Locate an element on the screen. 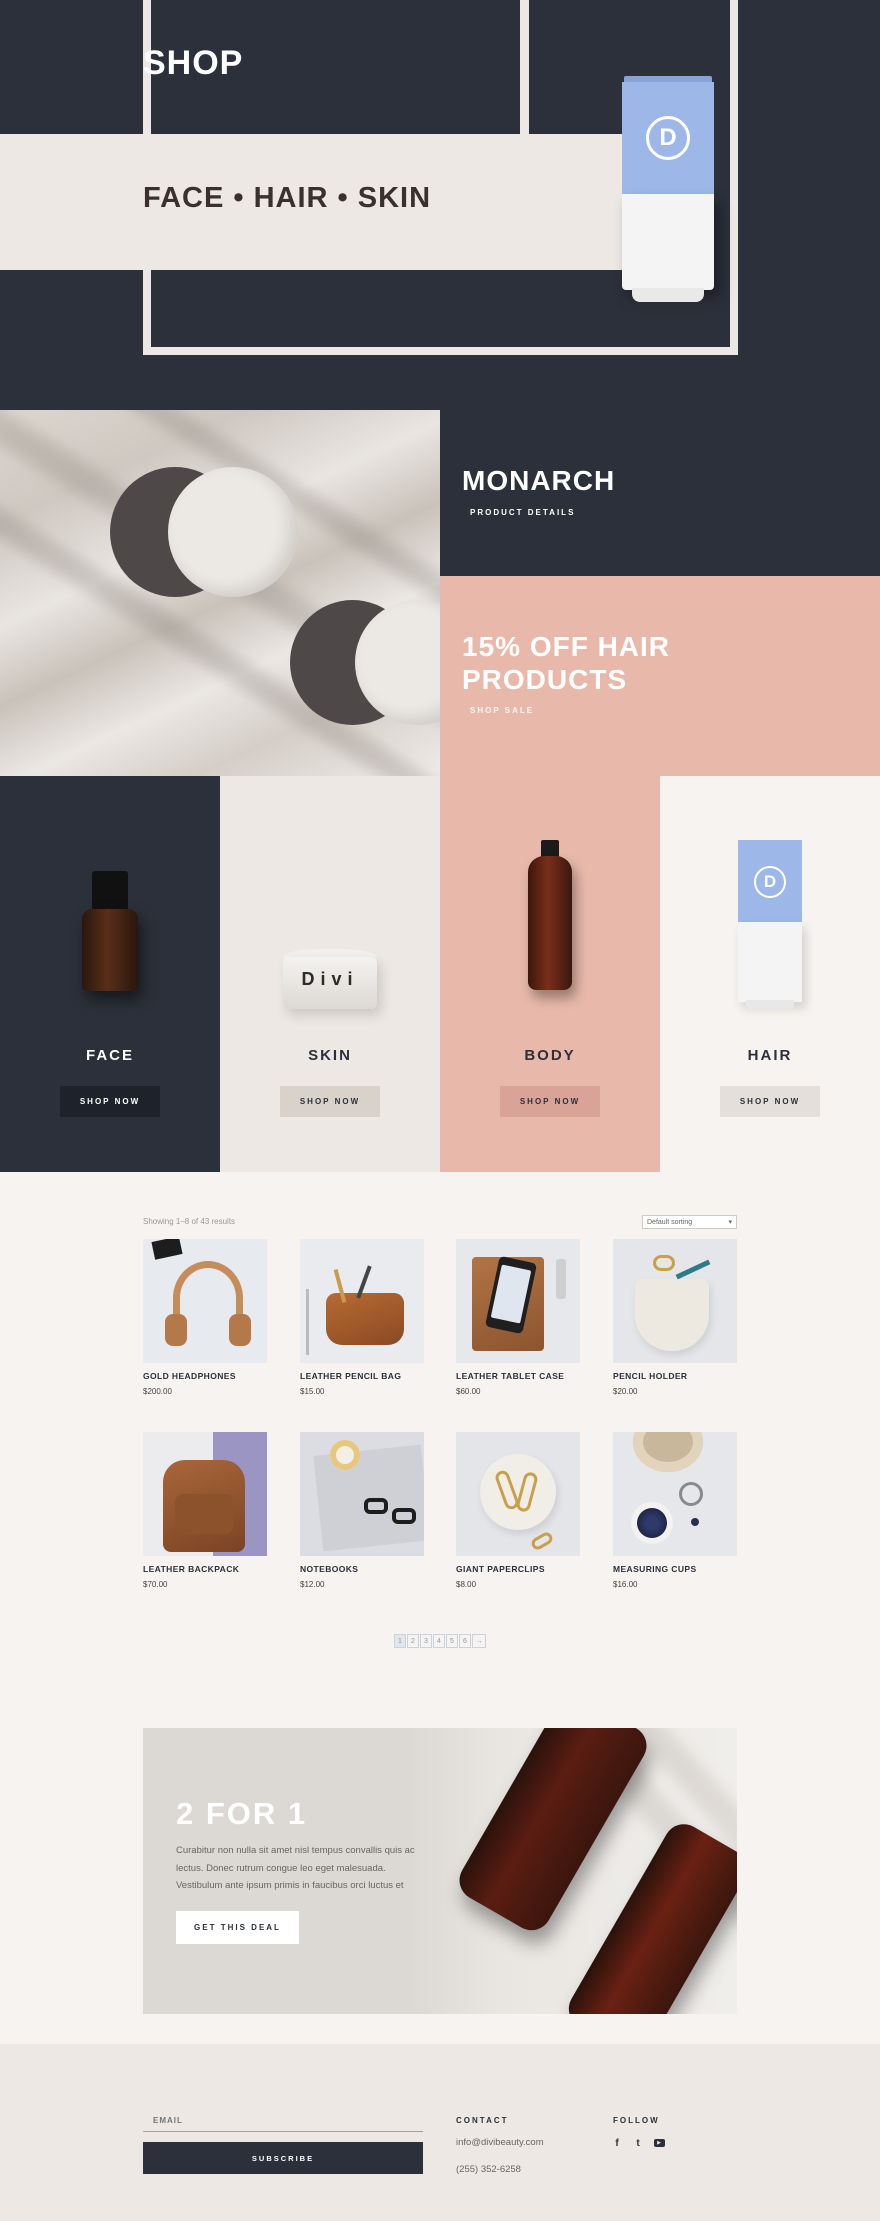  product-title: LEATHER TABLET CASE is located at coordinates (510, 1376).